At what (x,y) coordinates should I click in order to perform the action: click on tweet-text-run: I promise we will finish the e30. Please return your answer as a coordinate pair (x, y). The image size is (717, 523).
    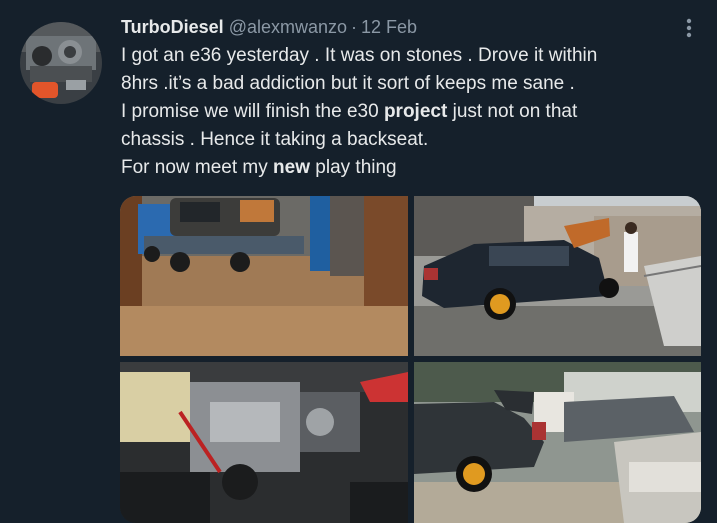
    Looking at the image, I should click on (252, 111).